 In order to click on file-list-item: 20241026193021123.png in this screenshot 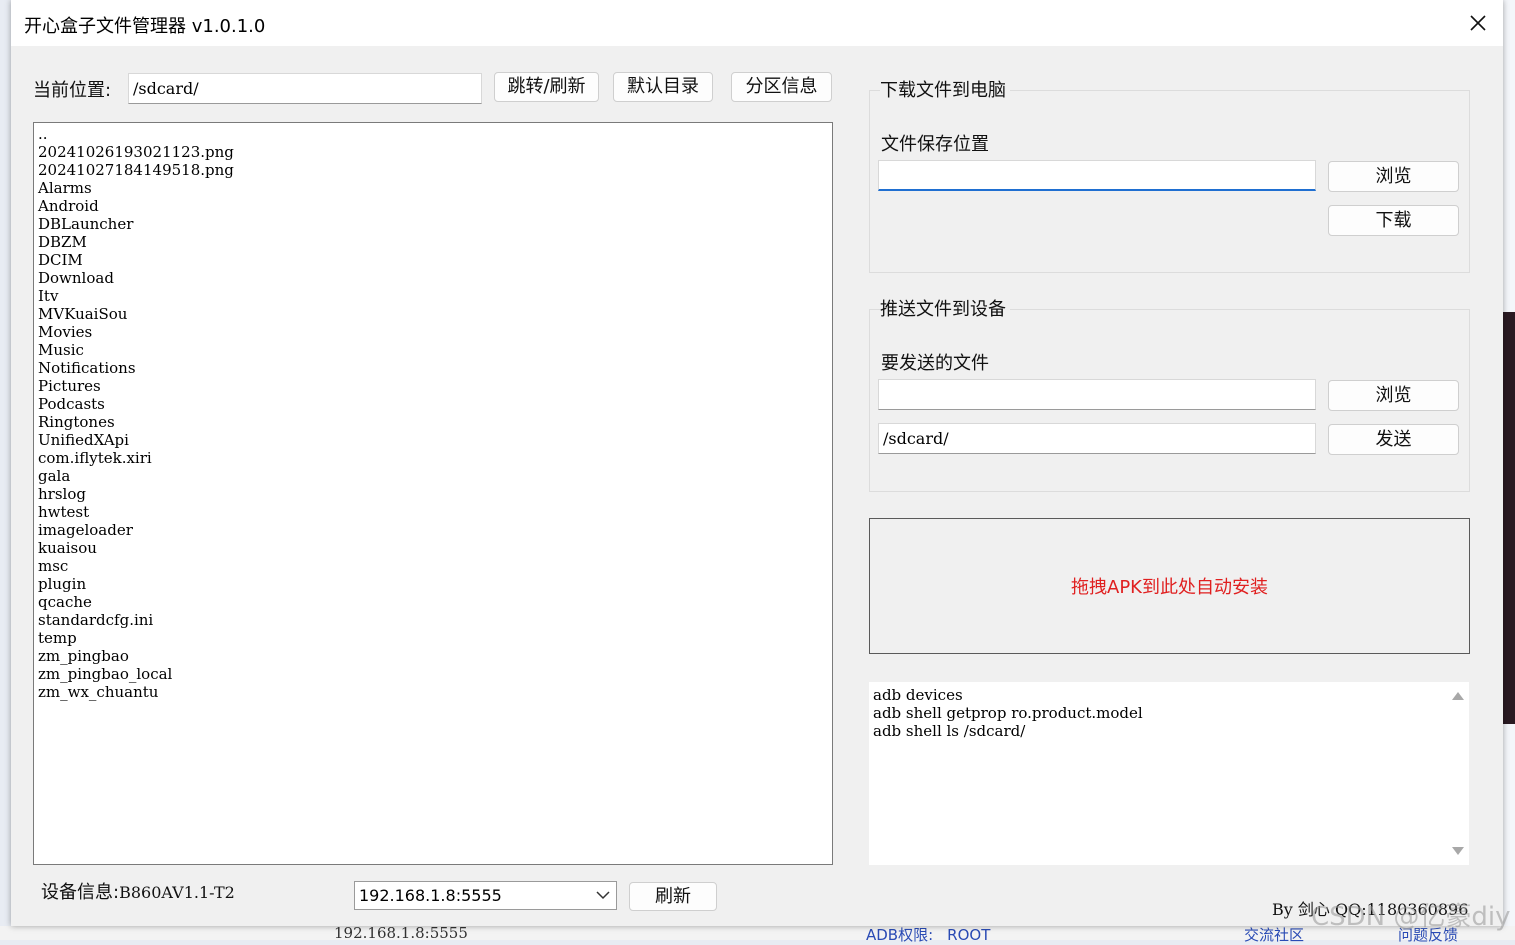, I will do `click(433, 152)`.